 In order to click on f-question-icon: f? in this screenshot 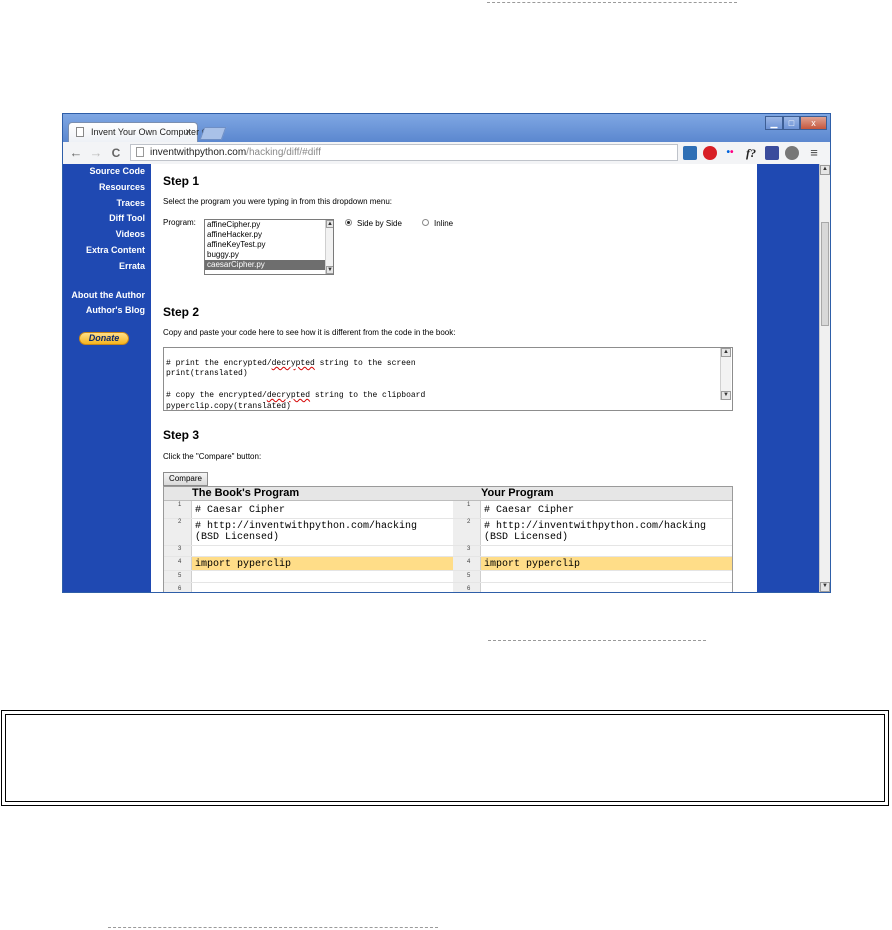, I will do `click(751, 153)`.